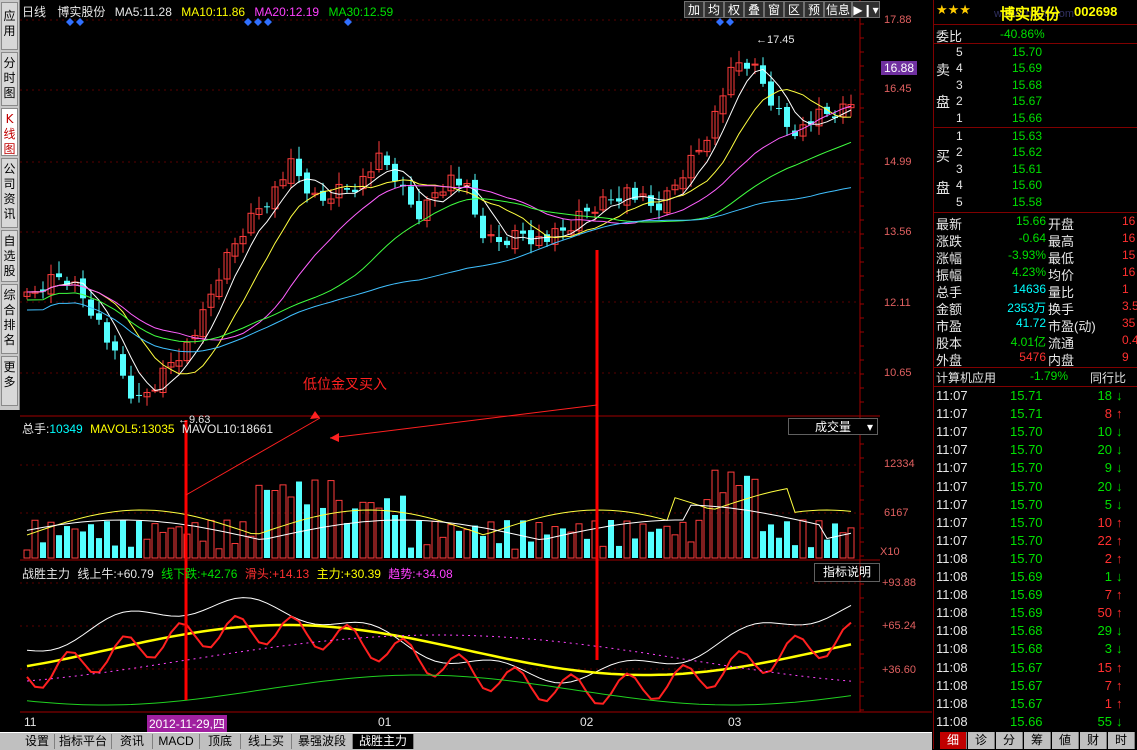 This screenshot has width=1137, height=750. I want to click on date-label: 02, so click(587, 722).